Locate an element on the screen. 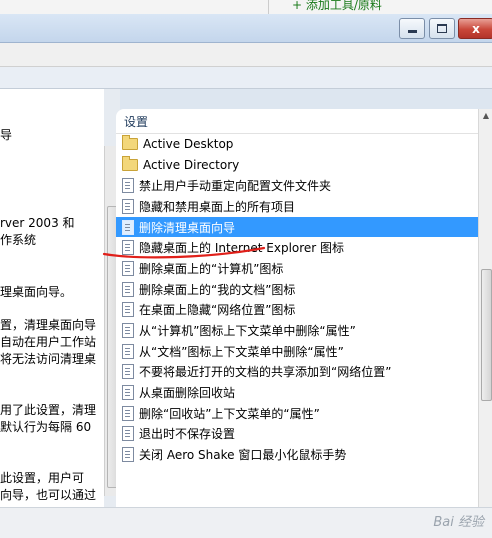 Image resolution: width=492 pixels, height=538 pixels. description-line: 默认行为每隔 60 is located at coordinates (46, 427).